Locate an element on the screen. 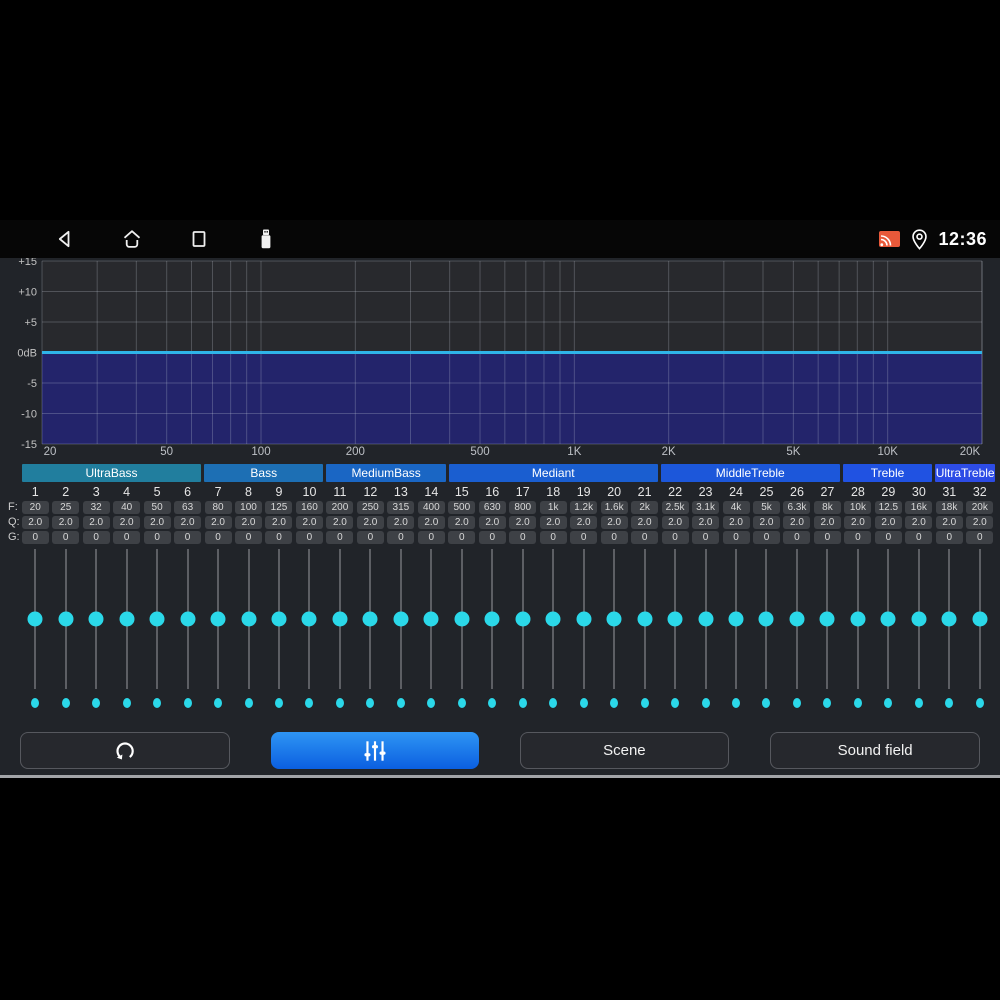 The width and height of the screenshot is (1000, 1000). band-column: 18 1k 2.0 0 is located at coordinates (553, 596).